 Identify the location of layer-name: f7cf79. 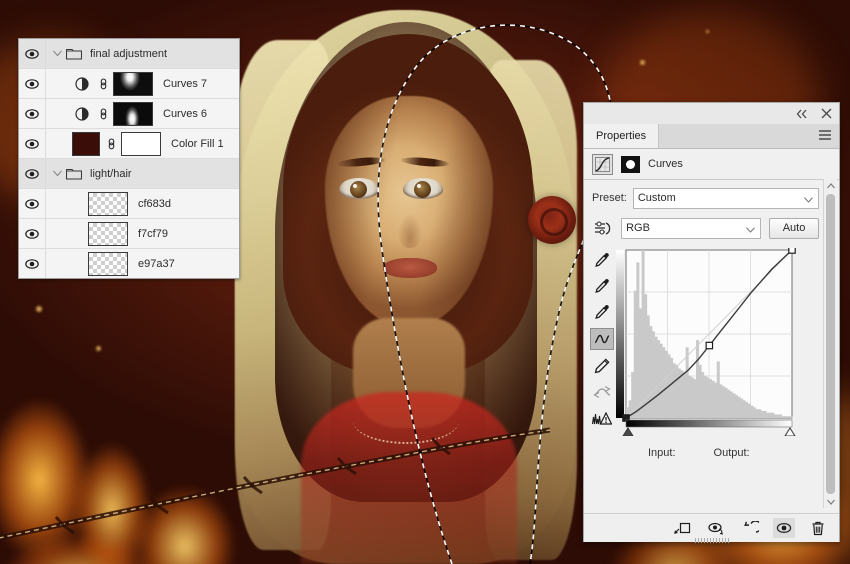
(153, 233).